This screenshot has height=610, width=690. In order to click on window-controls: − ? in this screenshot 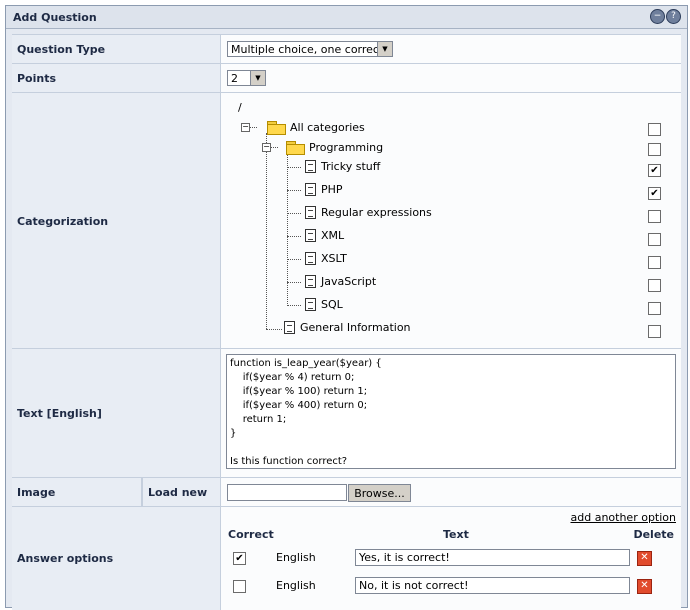, I will do `click(665, 16)`.